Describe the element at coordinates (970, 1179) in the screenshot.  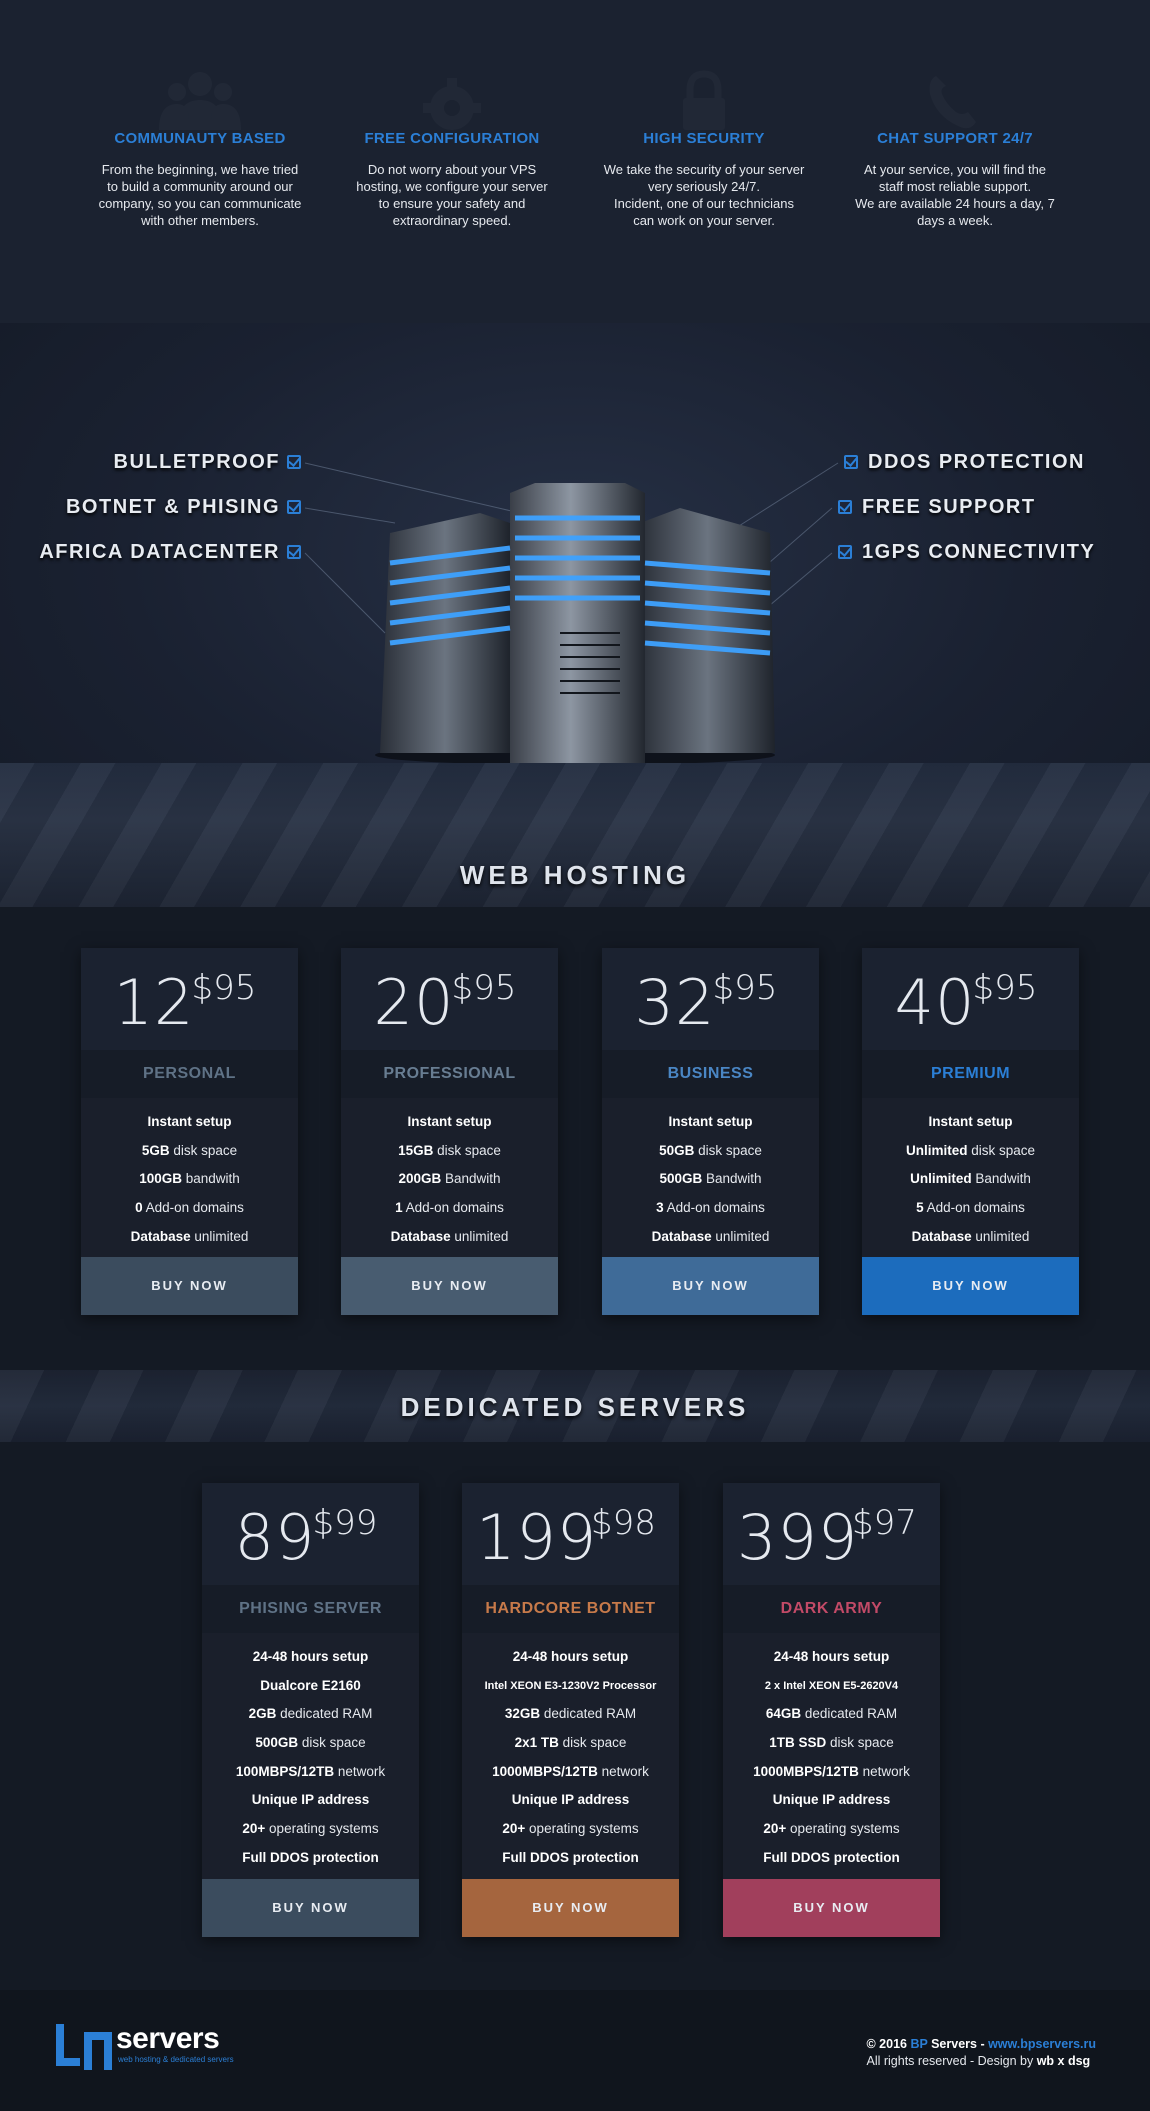
I see `spec-item: Unlimited Bandwith` at that location.